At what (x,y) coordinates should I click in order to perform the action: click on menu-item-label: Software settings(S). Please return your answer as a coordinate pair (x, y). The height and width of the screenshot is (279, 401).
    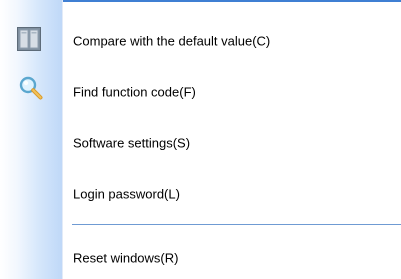
    Looking at the image, I should click on (132, 143).